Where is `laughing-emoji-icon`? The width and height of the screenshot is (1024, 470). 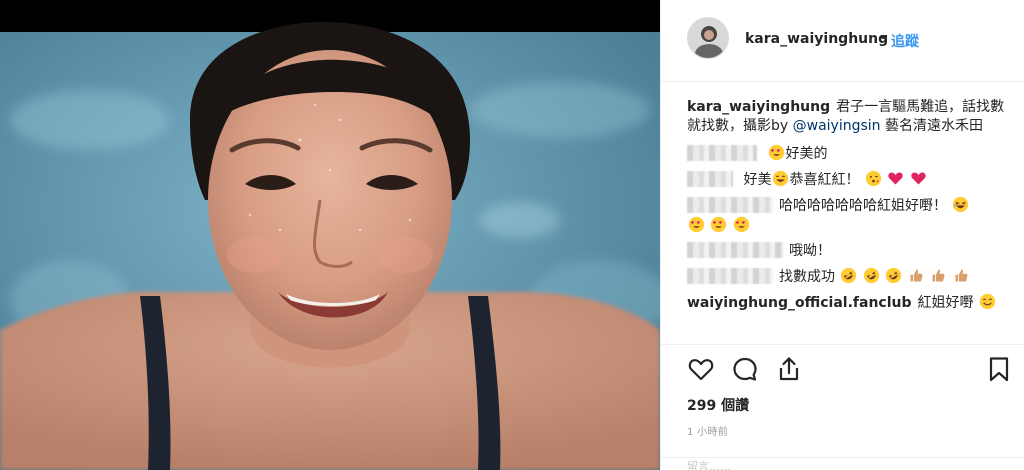 laughing-emoji-icon is located at coordinates (961, 204).